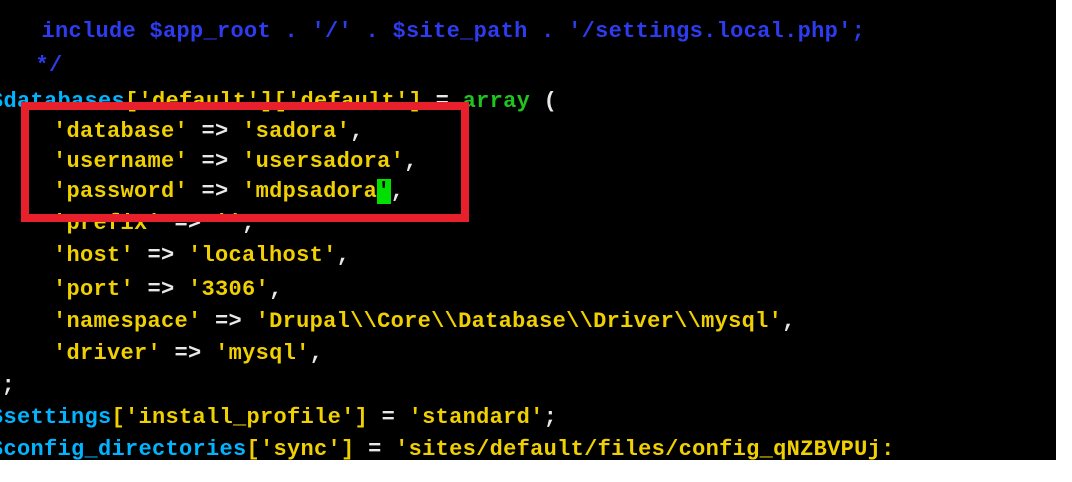 This screenshot has width=1072, height=482. I want to click on code-line: 'port' => '3306',, so click(154, 290).